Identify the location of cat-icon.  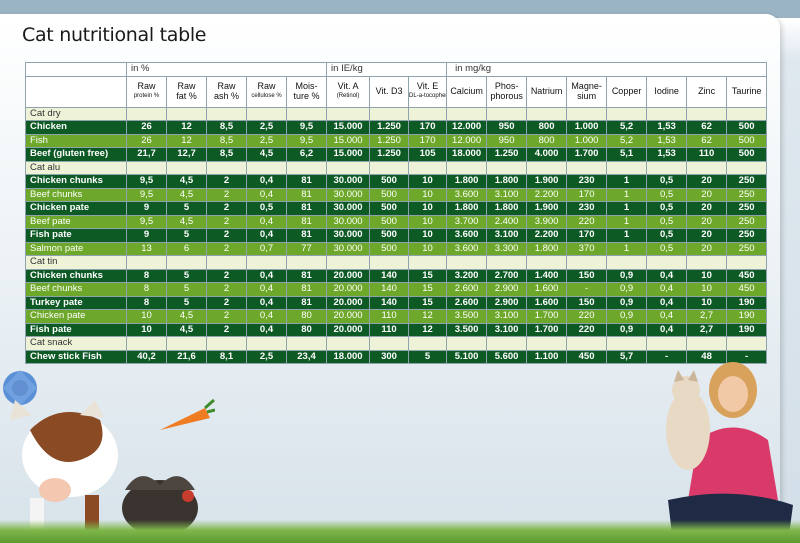
(688, 420).